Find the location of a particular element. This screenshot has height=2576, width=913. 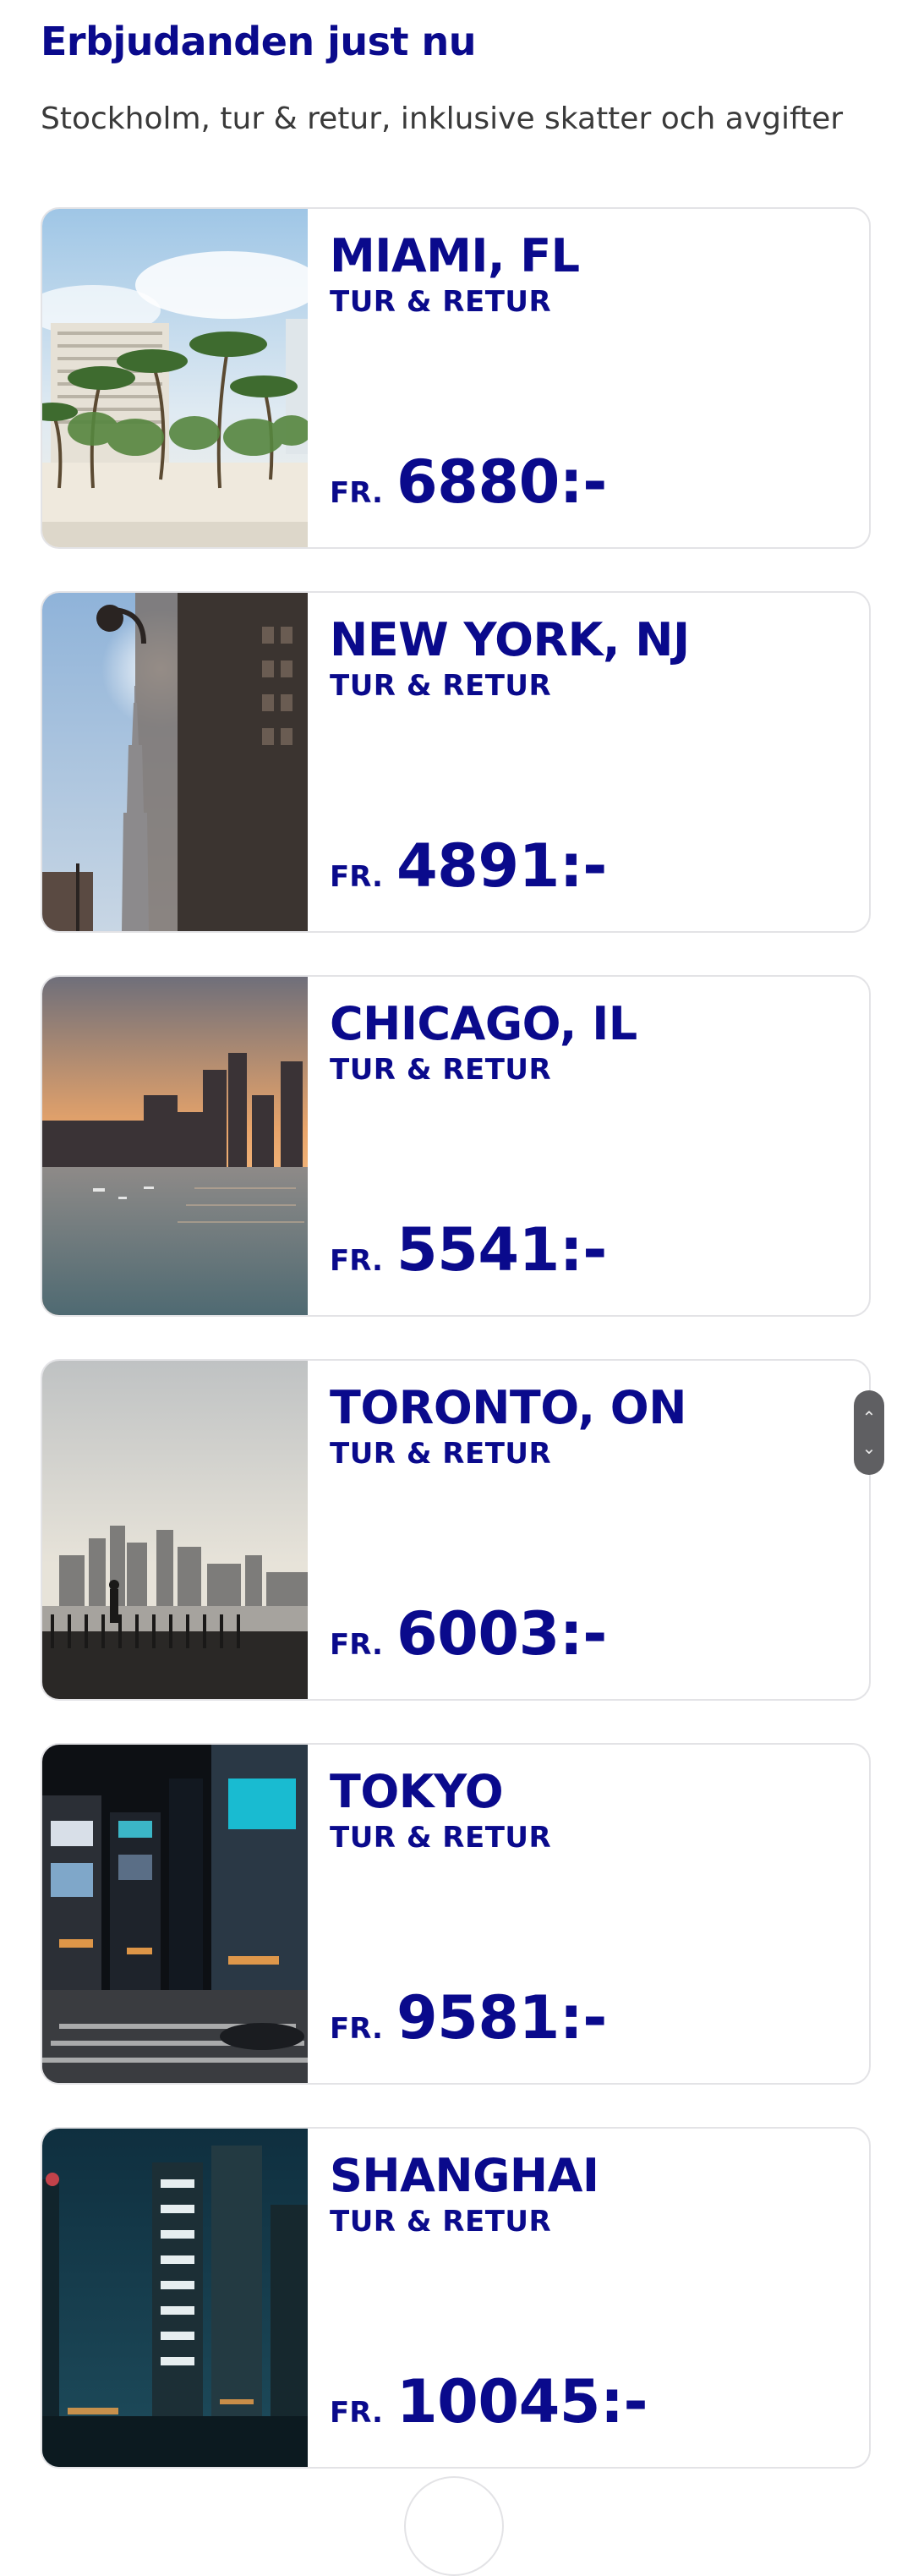

destination-city: MIAMI, FL is located at coordinates (455, 255).